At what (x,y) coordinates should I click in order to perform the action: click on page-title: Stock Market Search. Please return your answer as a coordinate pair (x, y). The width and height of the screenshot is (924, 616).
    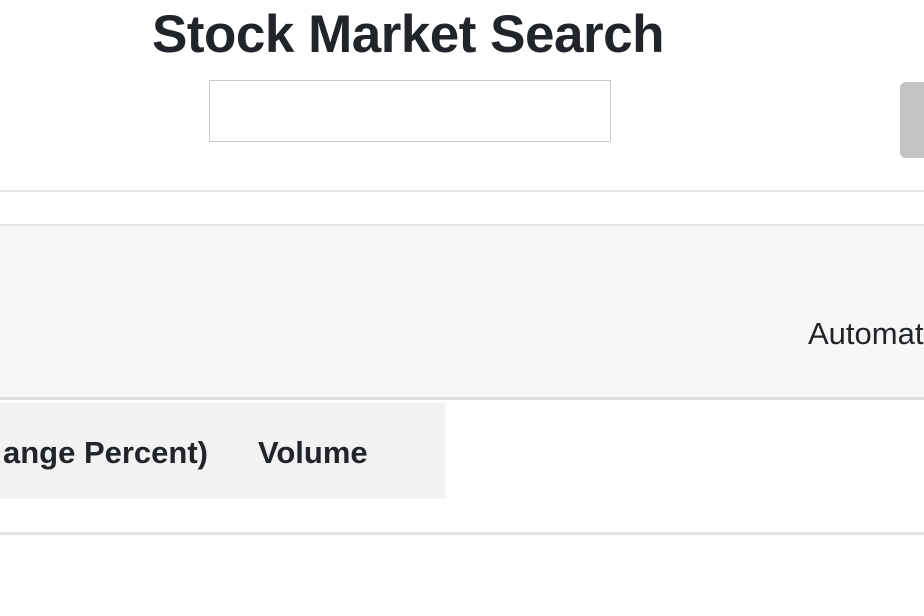
    Looking at the image, I should click on (408, 34).